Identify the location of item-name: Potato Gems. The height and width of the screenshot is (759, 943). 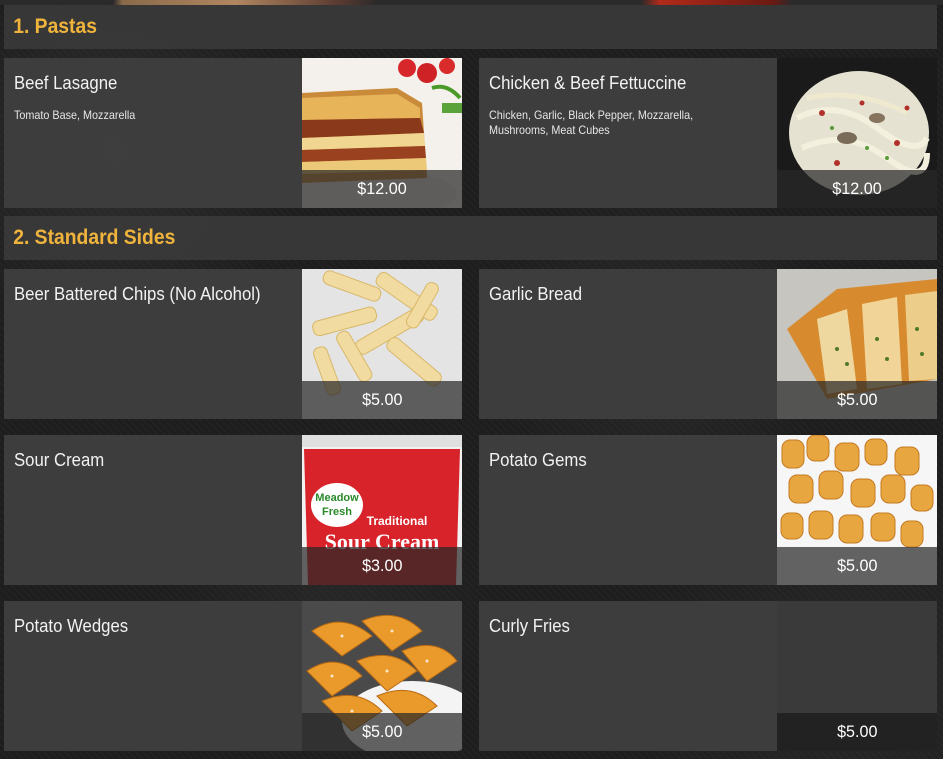
(538, 460).